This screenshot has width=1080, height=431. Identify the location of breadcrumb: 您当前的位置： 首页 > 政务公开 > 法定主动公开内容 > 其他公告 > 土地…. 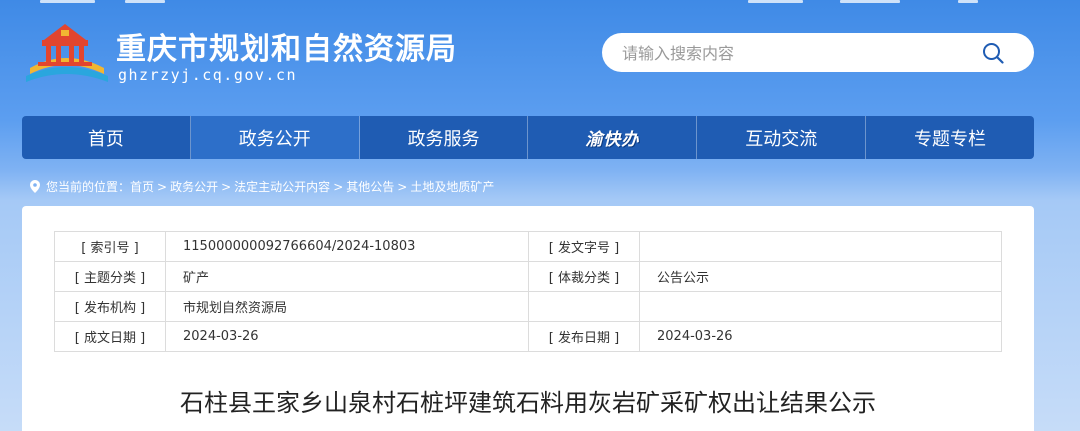
(262, 186).